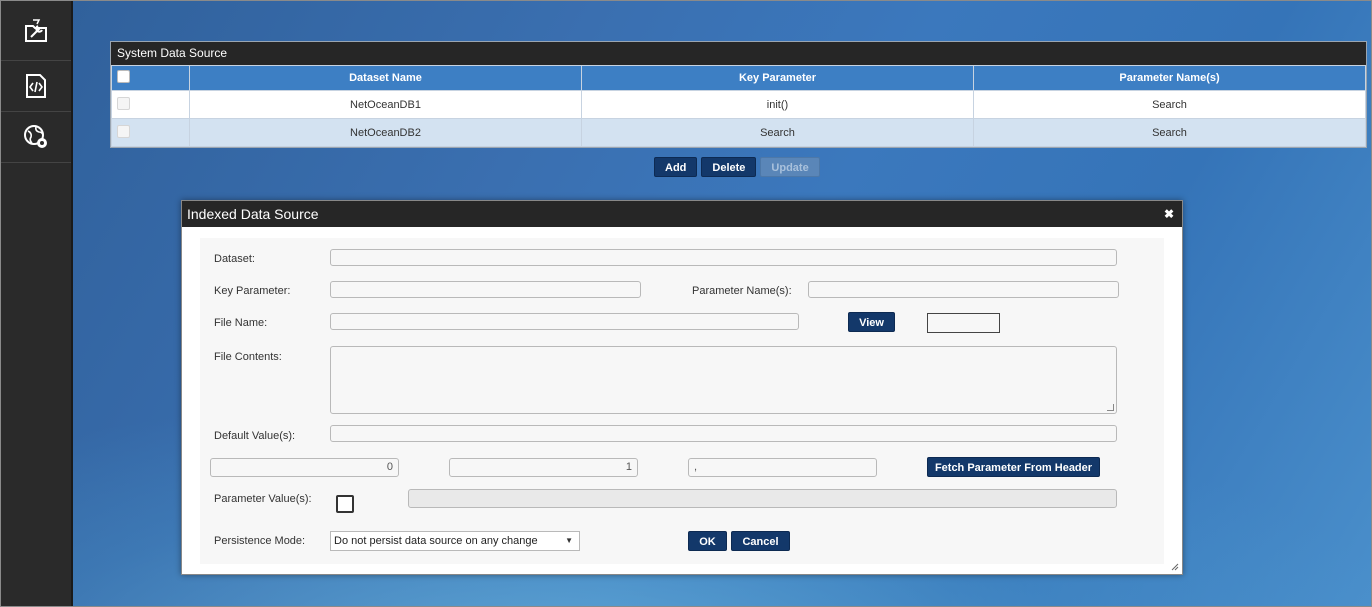 This screenshot has width=1372, height=607. I want to click on column-dataset-name: Dataset Name, so click(385, 78).